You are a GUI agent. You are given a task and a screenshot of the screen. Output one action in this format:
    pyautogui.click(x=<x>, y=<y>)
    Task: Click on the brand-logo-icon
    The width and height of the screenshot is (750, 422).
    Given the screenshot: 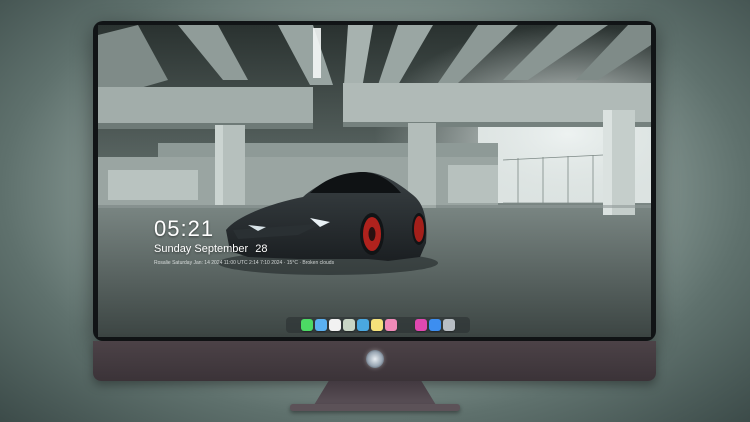 What is the action you would take?
    pyautogui.click(x=375, y=359)
    